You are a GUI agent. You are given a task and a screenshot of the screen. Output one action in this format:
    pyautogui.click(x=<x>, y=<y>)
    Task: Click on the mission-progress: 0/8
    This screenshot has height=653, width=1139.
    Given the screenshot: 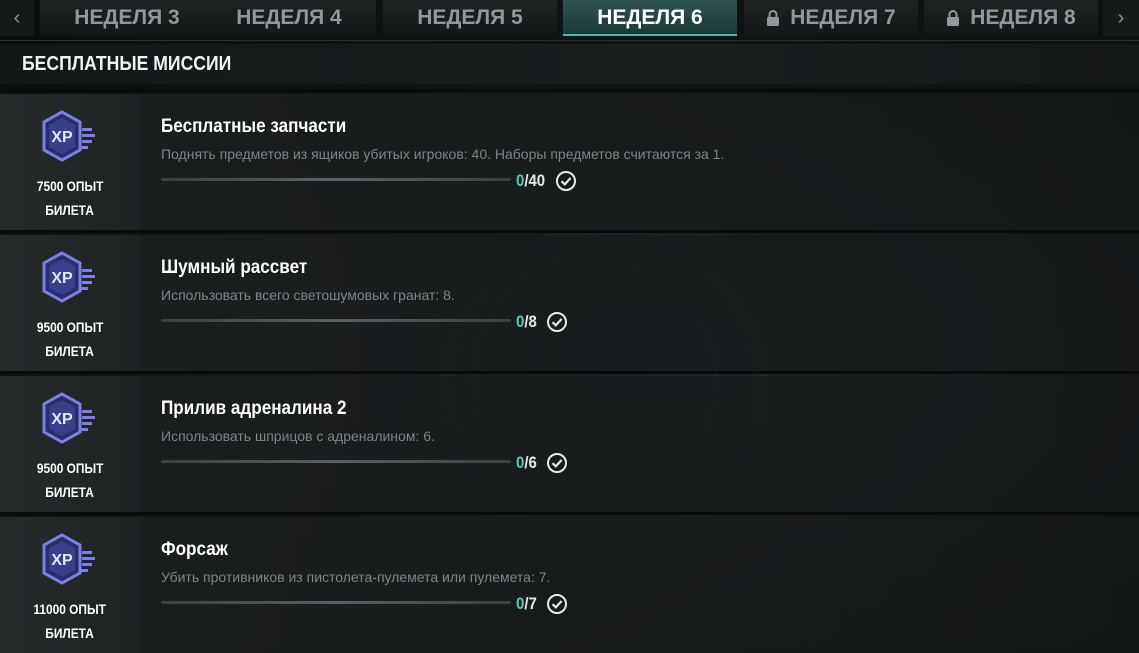 What is the action you would take?
    pyautogui.click(x=542, y=322)
    